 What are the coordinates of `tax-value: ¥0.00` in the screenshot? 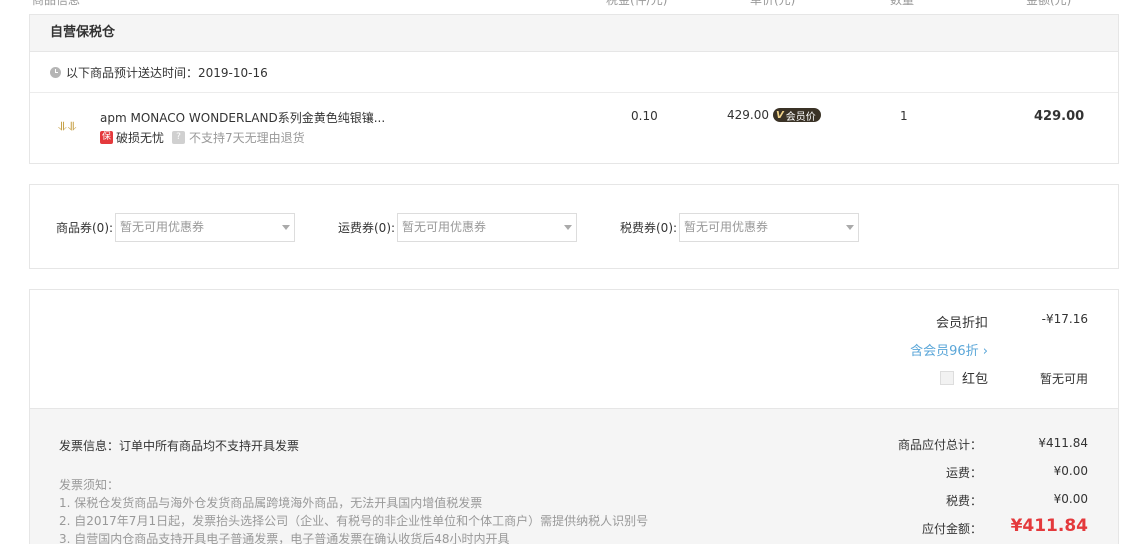 It's located at (1070, 499).